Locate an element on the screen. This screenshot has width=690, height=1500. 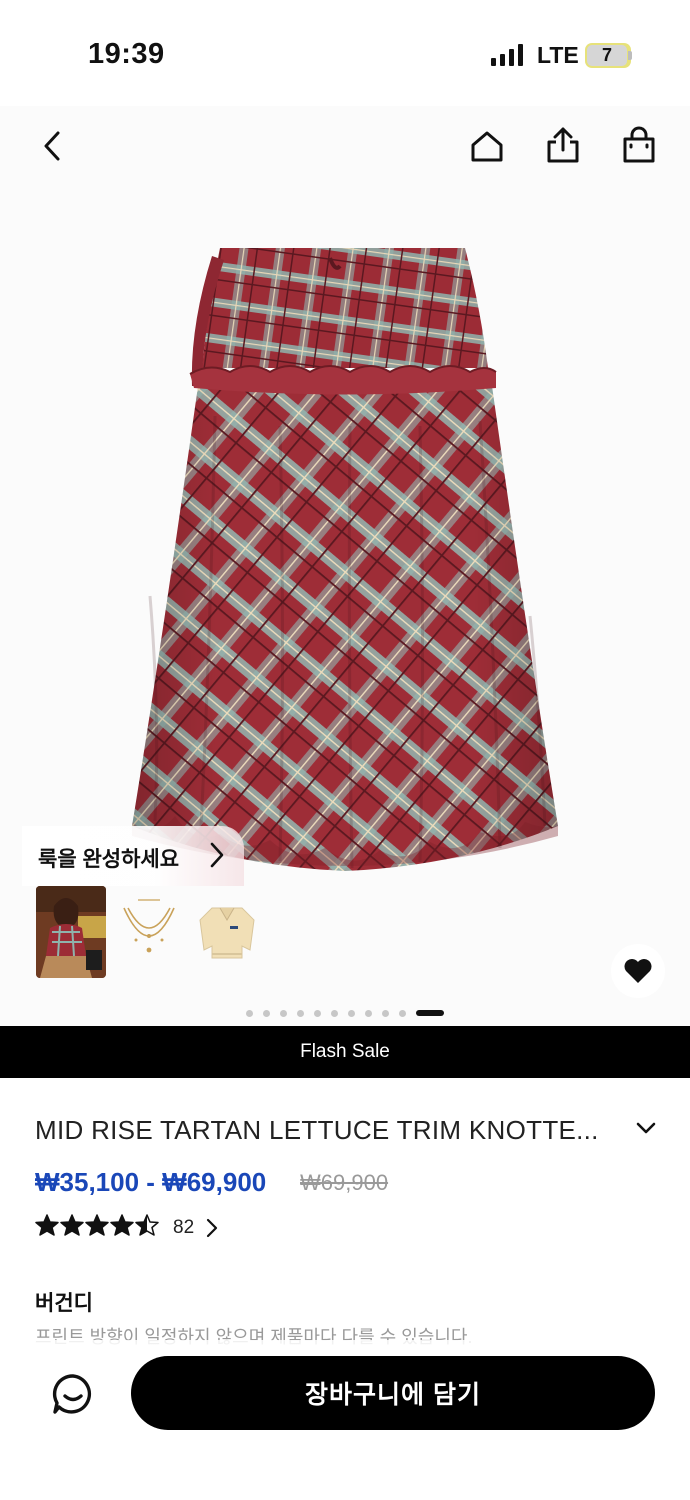
shopping-bag-icon is located at coordinates (639, 144).